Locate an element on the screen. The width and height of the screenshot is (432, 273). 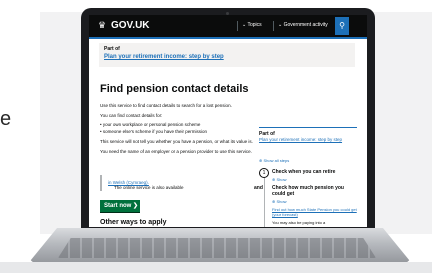
other-ways-heading: Other ways to apply is located at coordinates (133, 222).